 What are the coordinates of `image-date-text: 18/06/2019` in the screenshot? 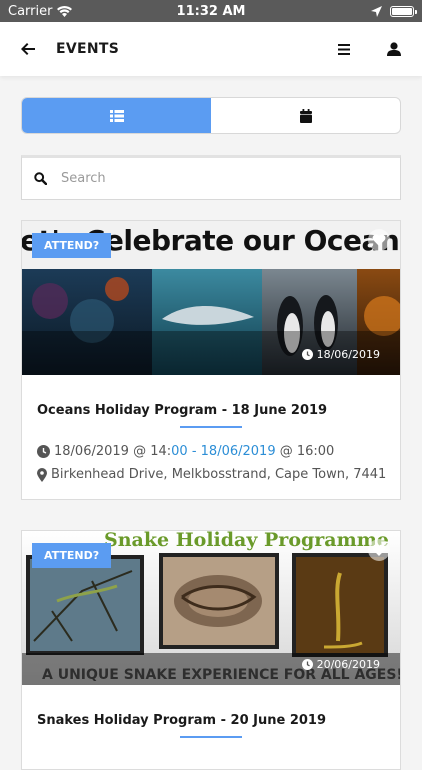 It's located at (348, 354).